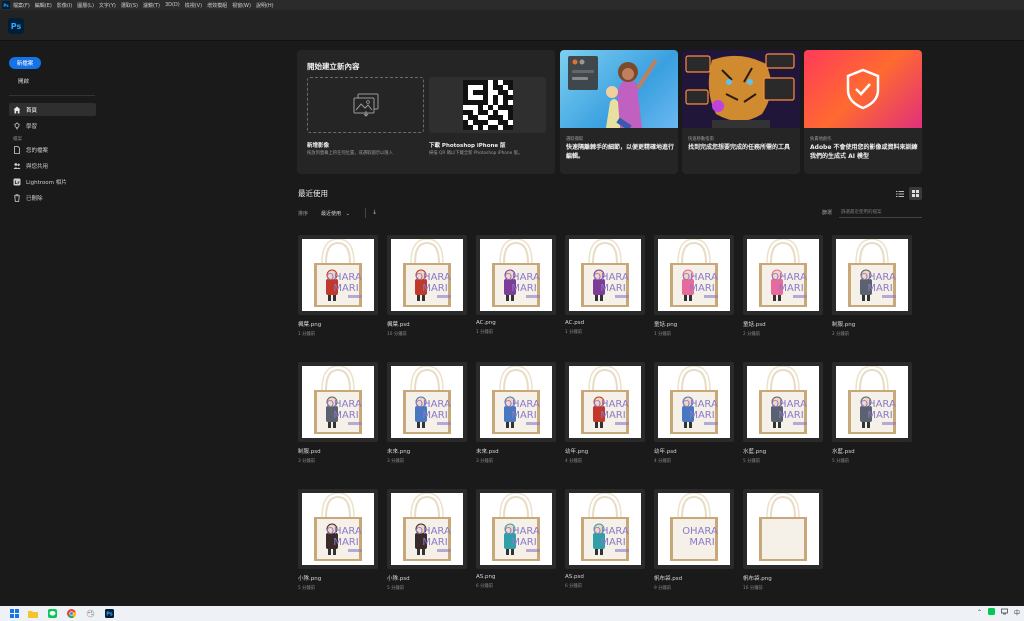  I want to click on svg-text: MARI, so click(523, 288).